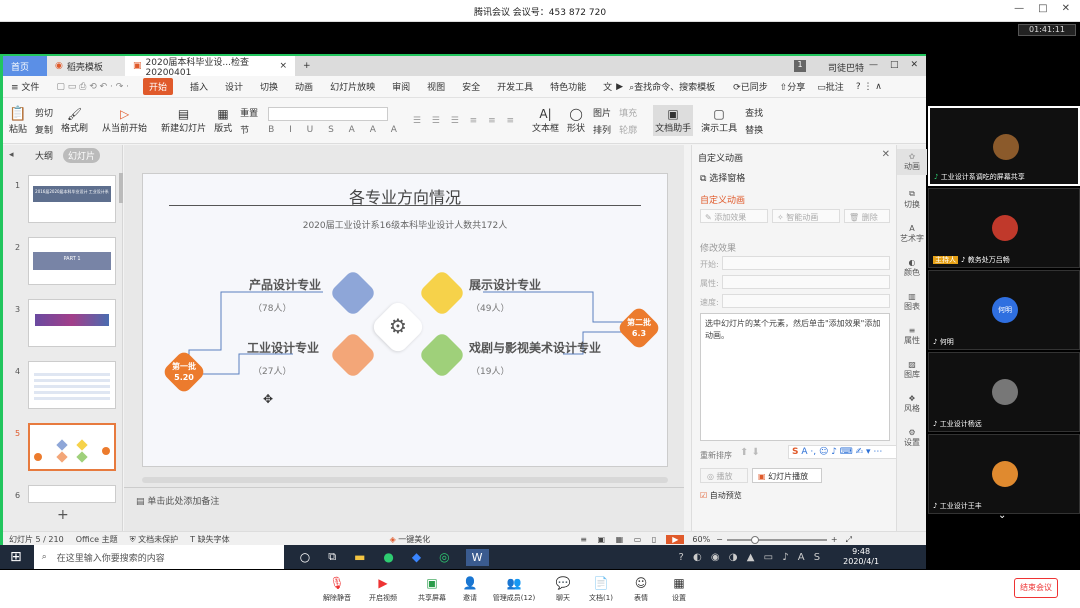 The width and height of the screenshot is (1080, 608). I want to click on close-tab-icon: ×, so click(283, 66).